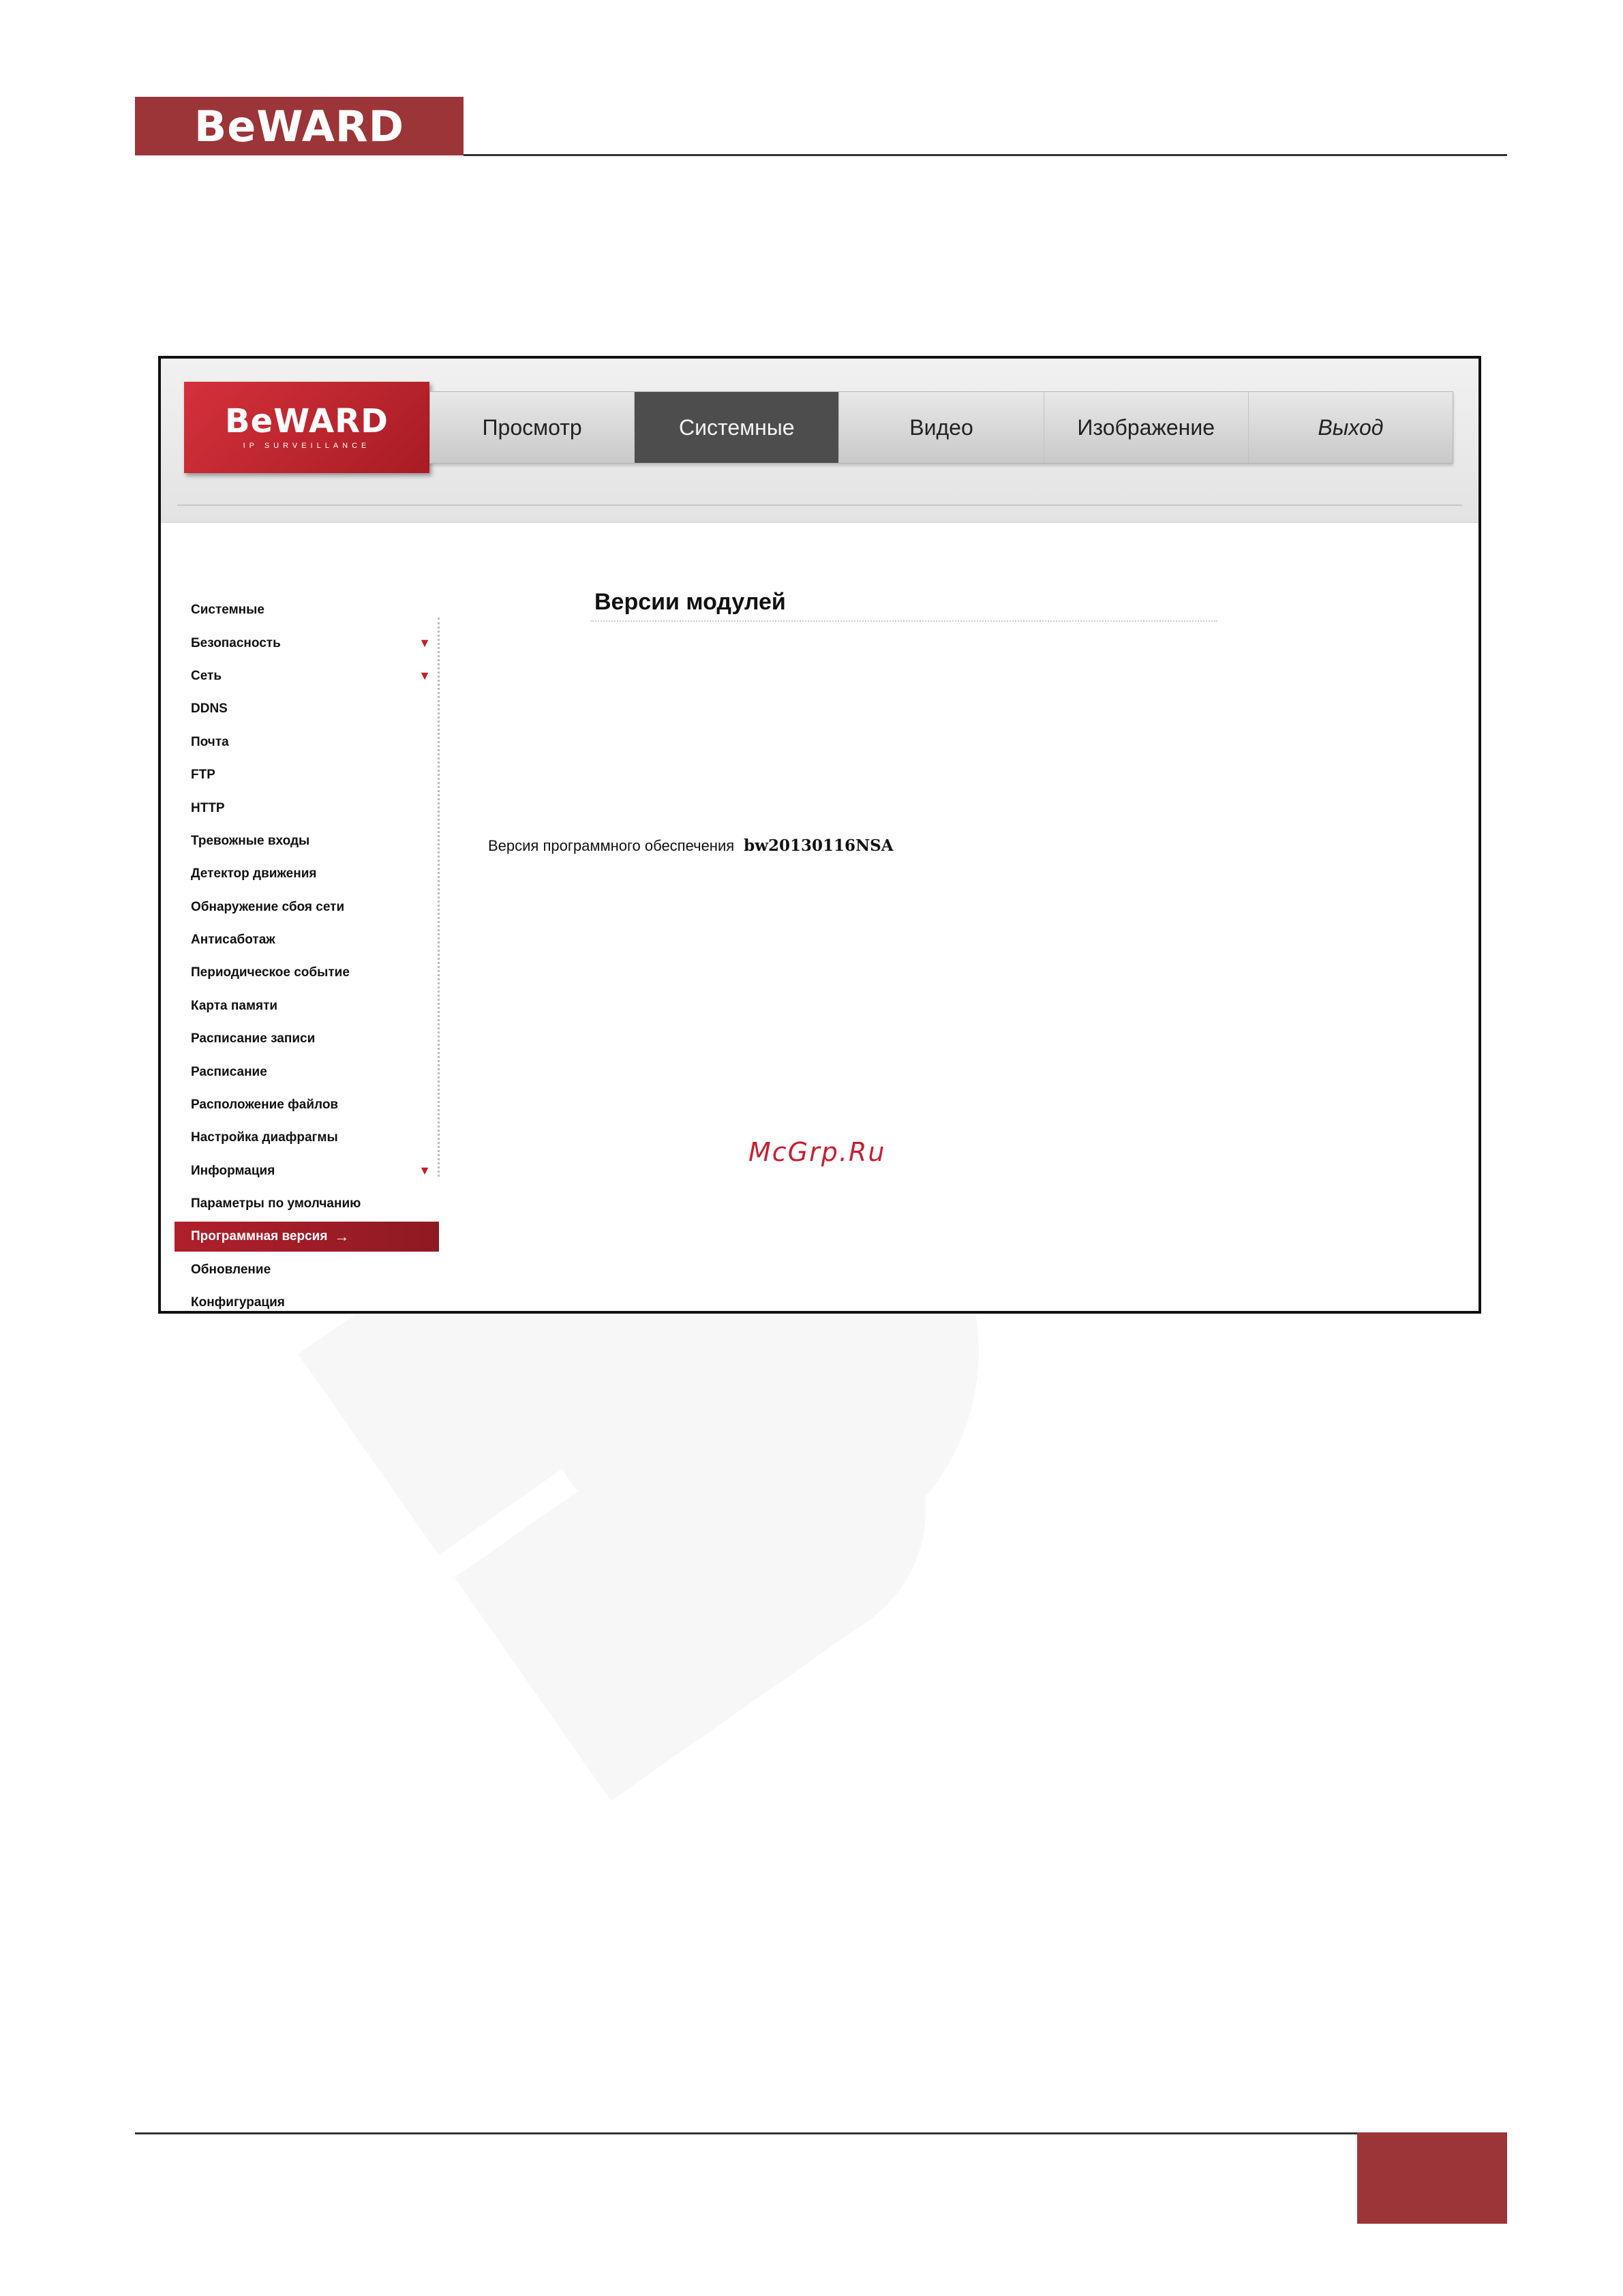 The width and height of the screenshot is (1623, 2296). Describe the element at coordinates (265, 1105) in the screenshot. I see `sidebar-item-label: Расположение файлов` at that location.